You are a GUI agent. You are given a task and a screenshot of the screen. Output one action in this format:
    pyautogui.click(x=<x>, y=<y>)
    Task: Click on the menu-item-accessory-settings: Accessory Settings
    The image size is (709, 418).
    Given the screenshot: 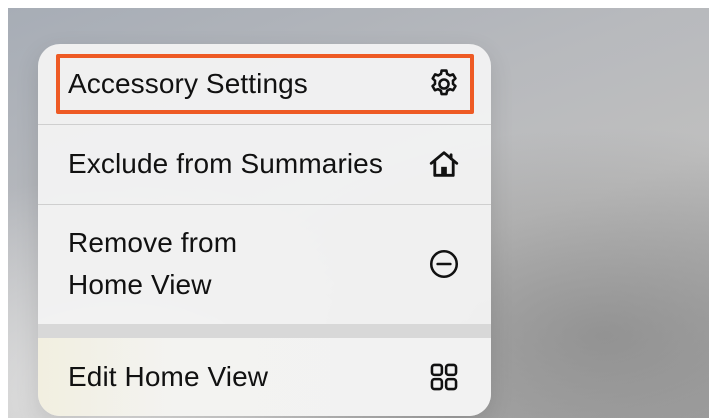 What is the action you would take?
    pyautogui.click(x=264, y=84)
    